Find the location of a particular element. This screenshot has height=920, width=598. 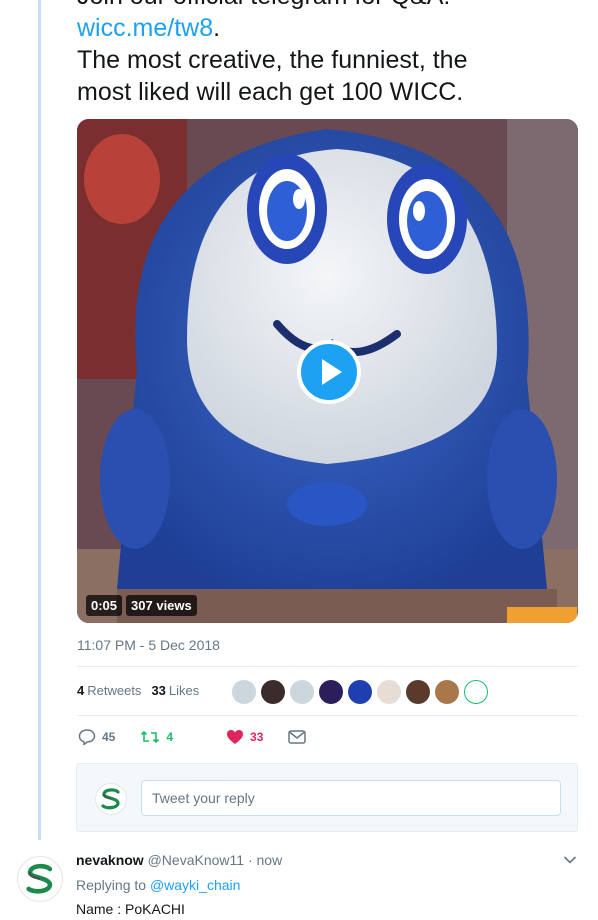

heart-icon is located at coordinates (235, 737).